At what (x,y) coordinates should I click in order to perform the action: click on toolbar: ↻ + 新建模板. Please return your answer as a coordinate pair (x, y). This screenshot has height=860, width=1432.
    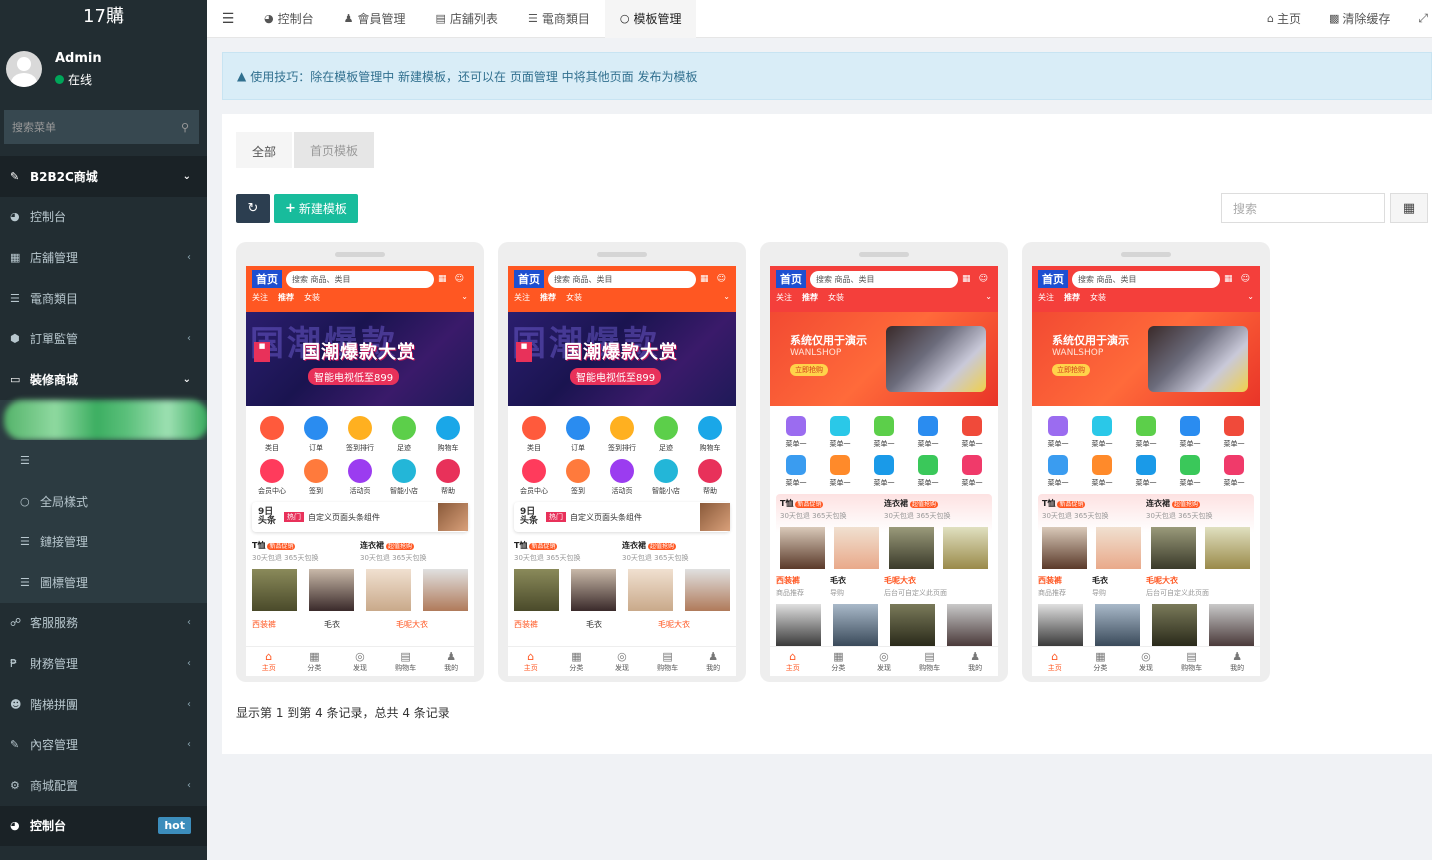
    Looking at the image, I should click on (297, 208).